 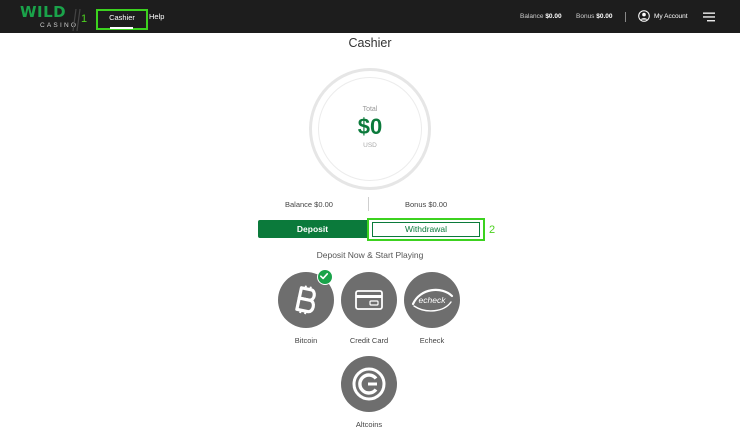 What do you see at coordinates (671, 16) in the screenshot?
I see `my-account-link: My Account` at bounding box center [671, 16].